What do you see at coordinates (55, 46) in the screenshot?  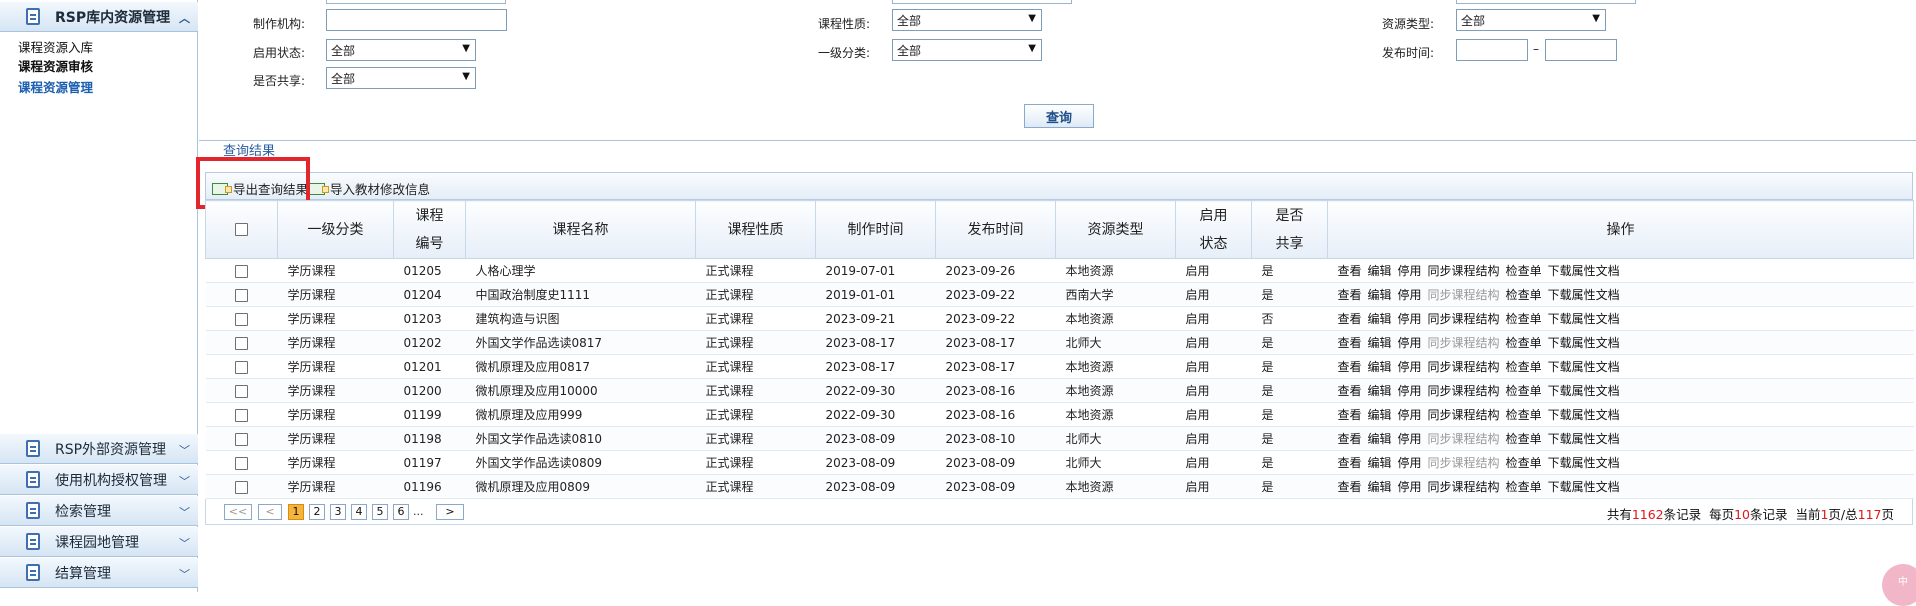 I see `sidebar-item-resource-import: 课程资源入库` at bounding box center [55, 46].